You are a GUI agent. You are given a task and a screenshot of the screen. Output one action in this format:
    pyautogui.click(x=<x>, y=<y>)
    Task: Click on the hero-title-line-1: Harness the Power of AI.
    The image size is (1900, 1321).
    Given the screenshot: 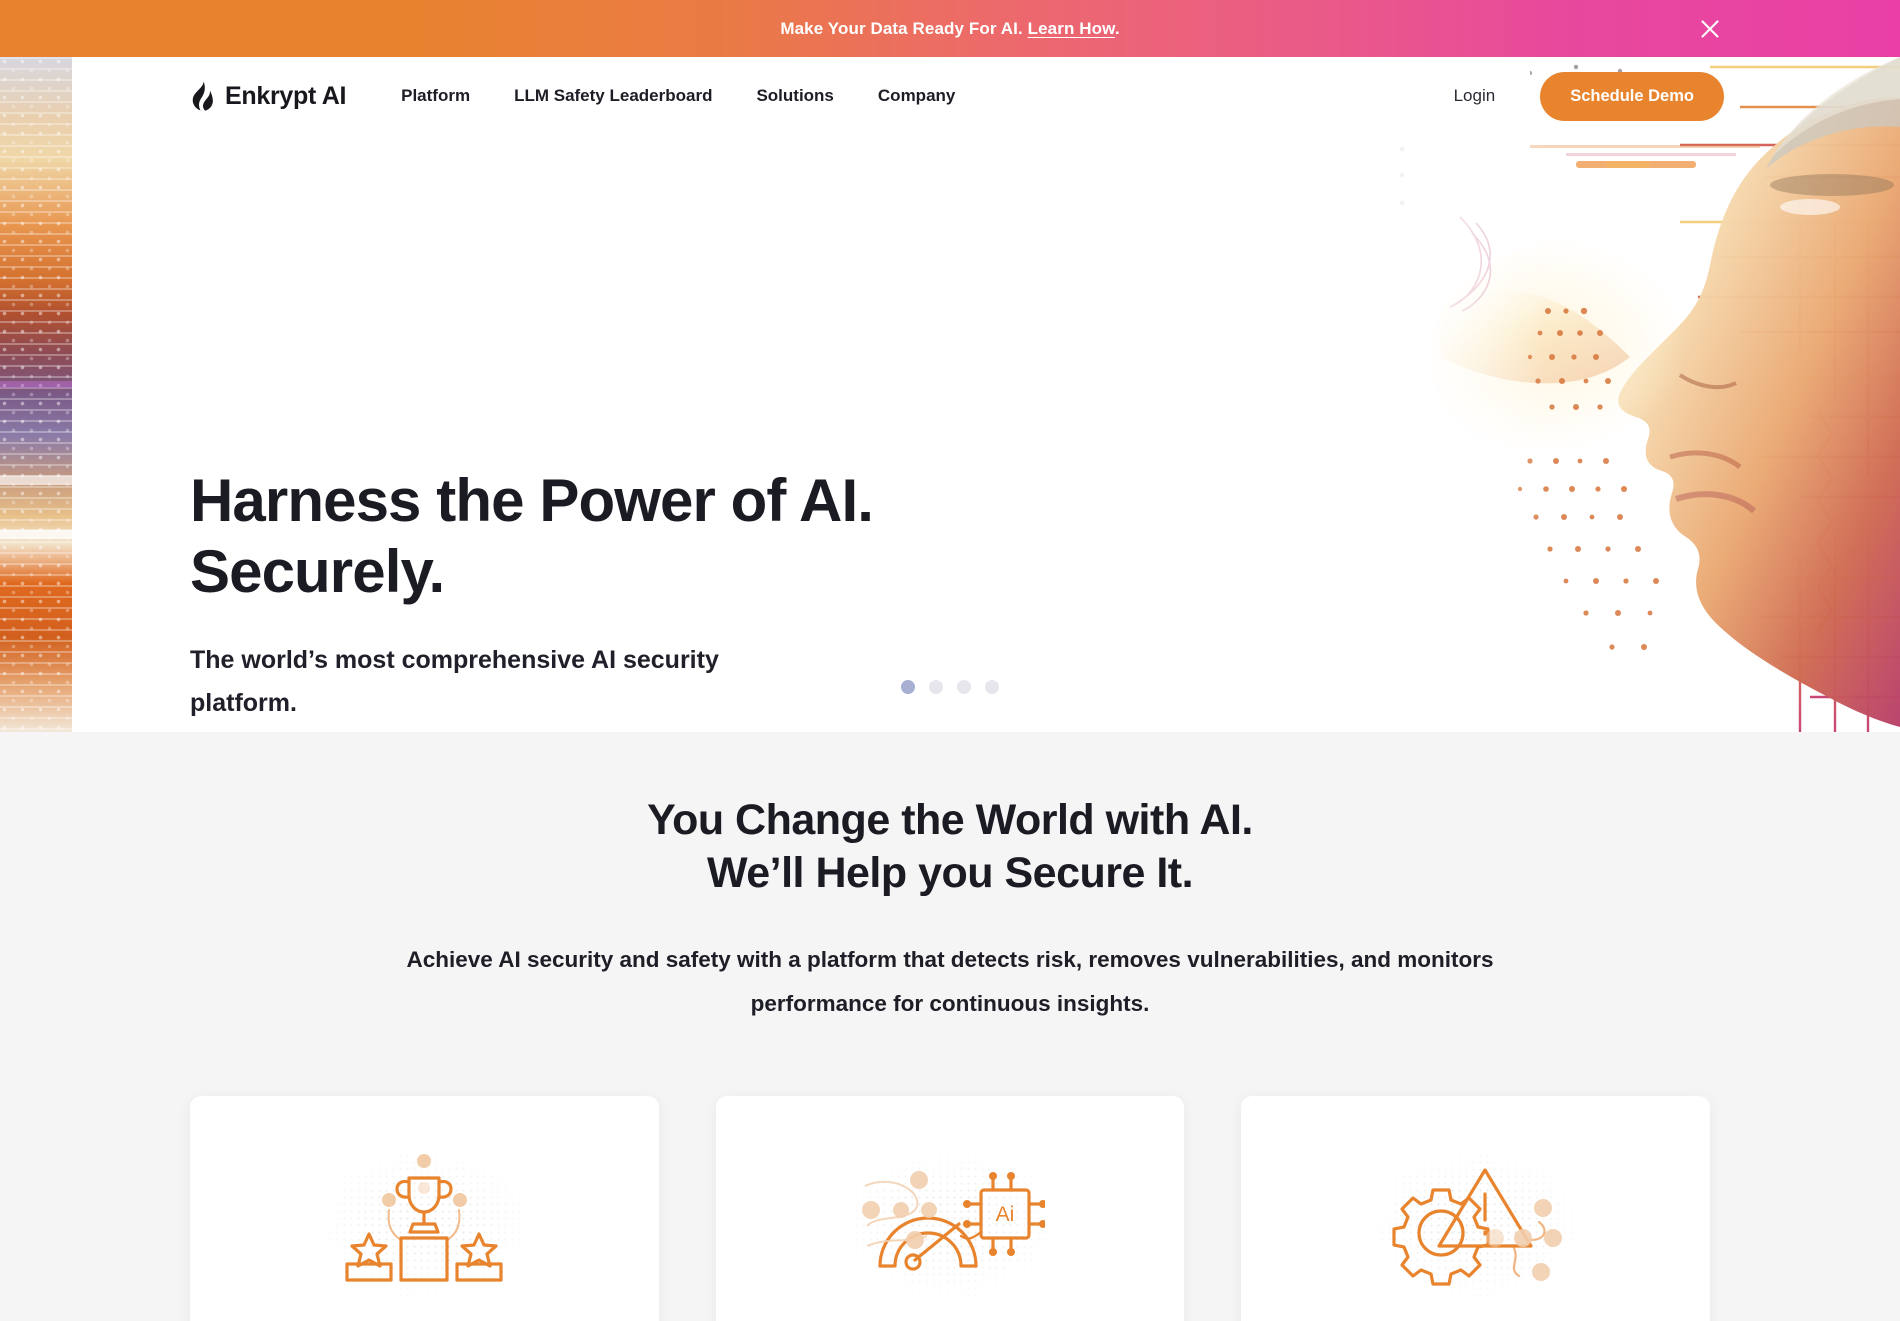 What is the action you would take?
    pyautogui.click(x=532, y=500)
    